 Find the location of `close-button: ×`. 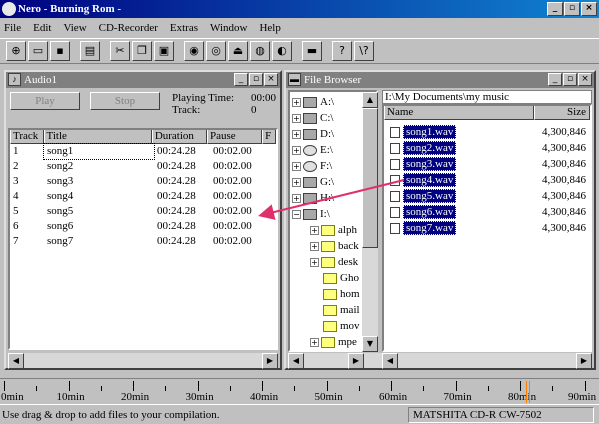

close-button: × is located at coordinates (589, 9).